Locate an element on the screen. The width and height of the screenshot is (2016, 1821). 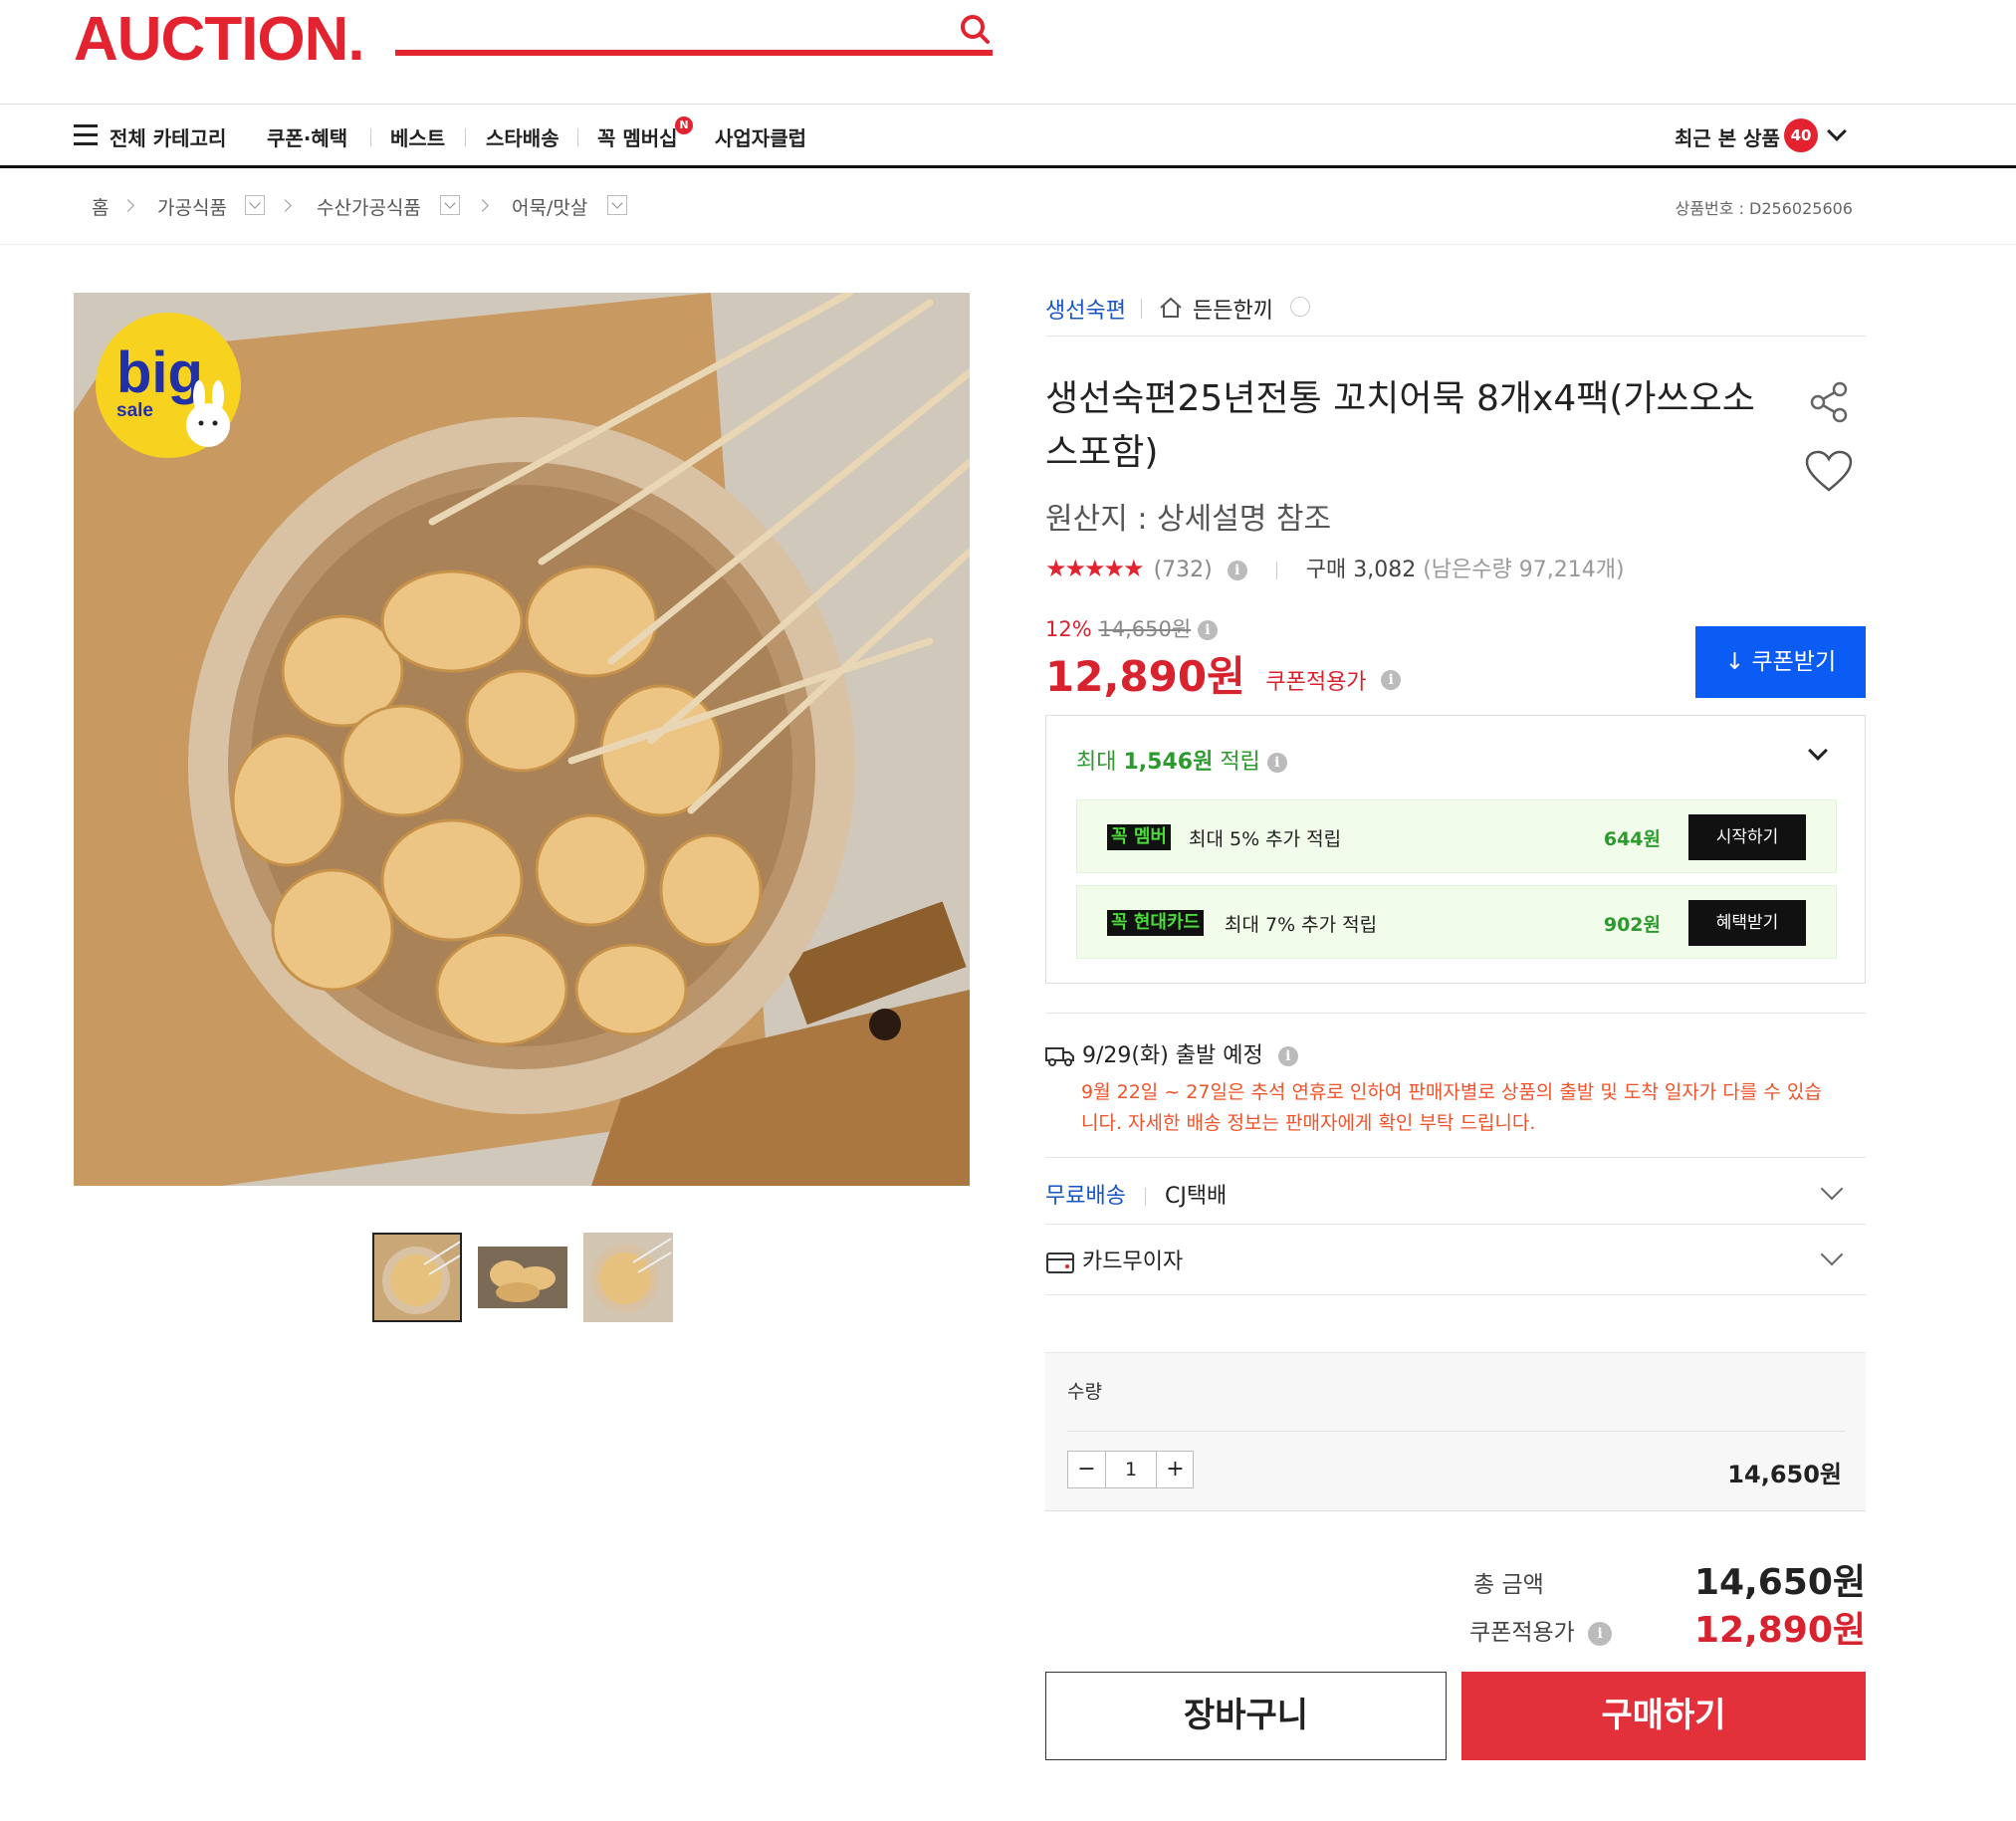
menu-icon is located at coordinates (86, 135).